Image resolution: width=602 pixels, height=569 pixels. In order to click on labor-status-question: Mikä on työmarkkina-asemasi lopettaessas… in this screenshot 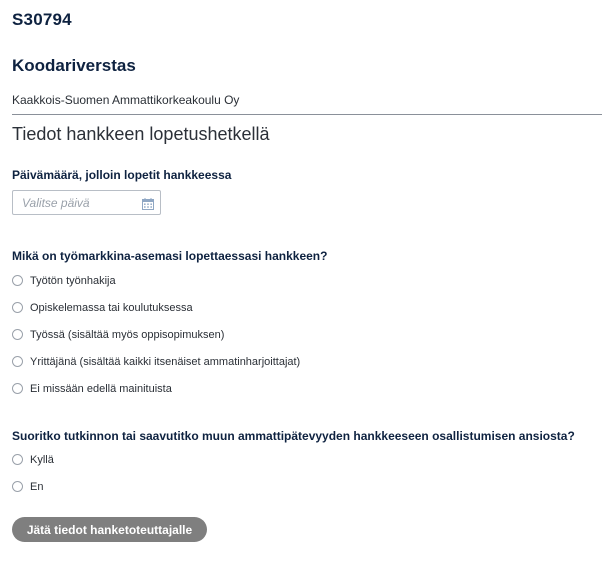, I will do `click(170, 256)`.